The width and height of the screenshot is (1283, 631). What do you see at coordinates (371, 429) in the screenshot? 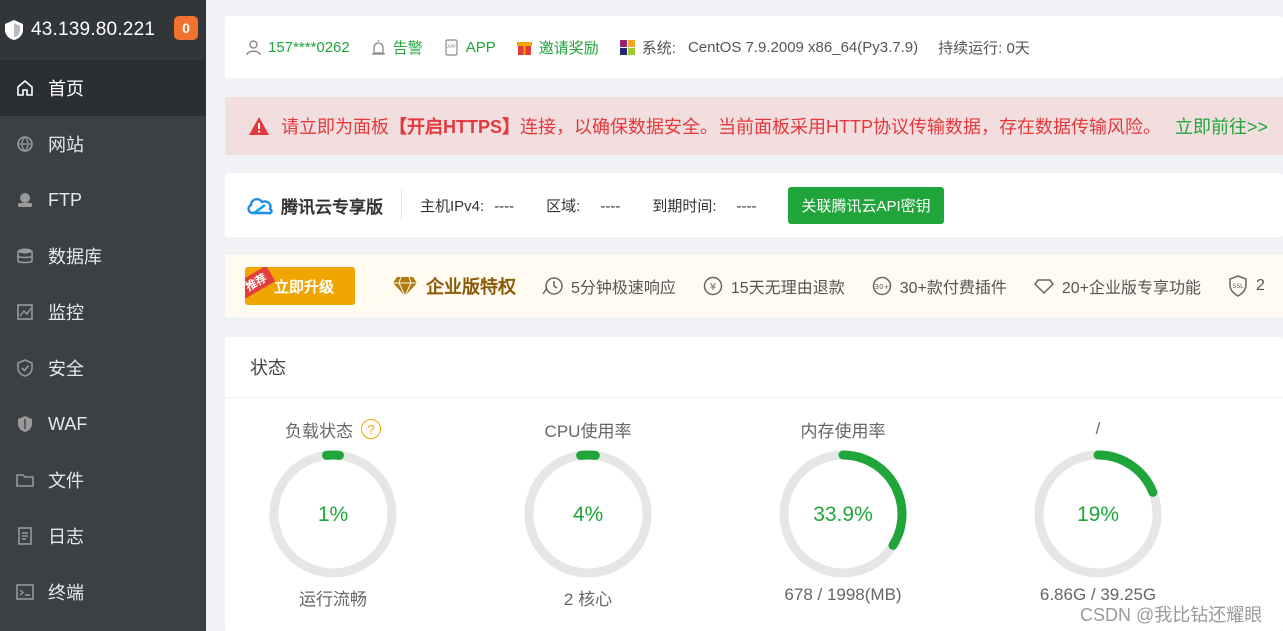
I see `help-icon: ?` at bounding box center [371, 429].